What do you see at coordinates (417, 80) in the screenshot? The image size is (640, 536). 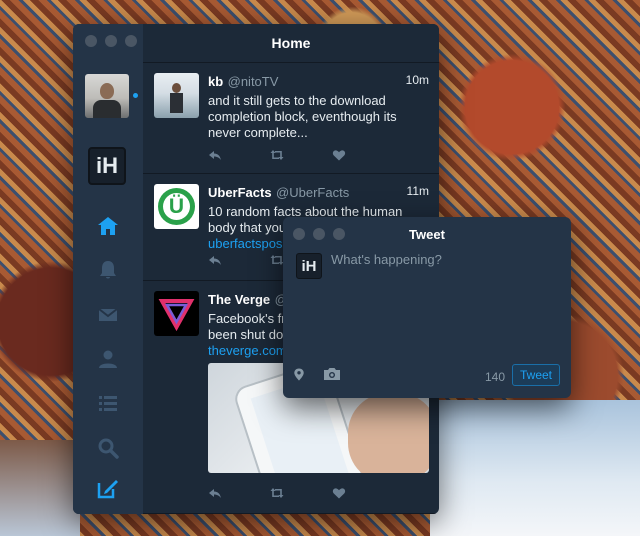 I see `tweet-timestamp: 10m` at bounding box center [417, 80].